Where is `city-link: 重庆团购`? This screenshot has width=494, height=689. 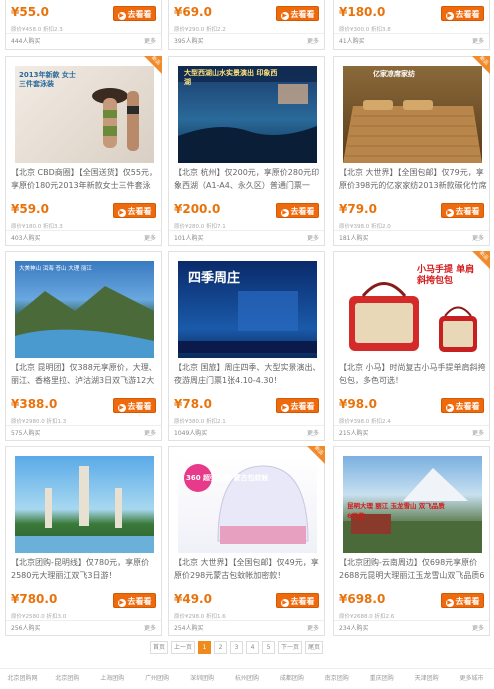 city-link: 重庆团购 is located at coordinates (381, 678).